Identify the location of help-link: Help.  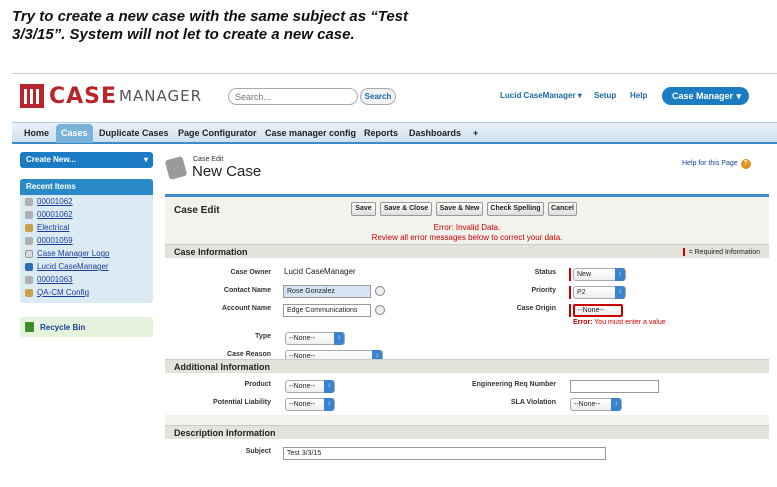
(638, 95).